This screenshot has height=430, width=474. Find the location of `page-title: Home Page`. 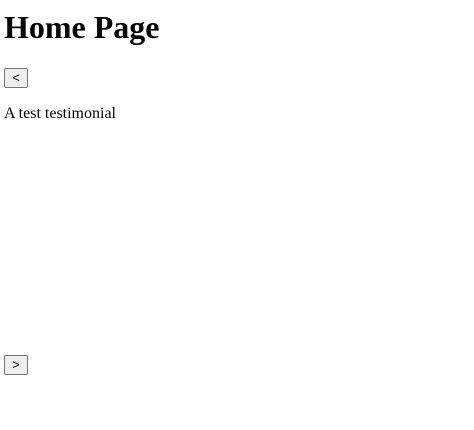

page-title: Home Page is located at coordinates (82, 27).